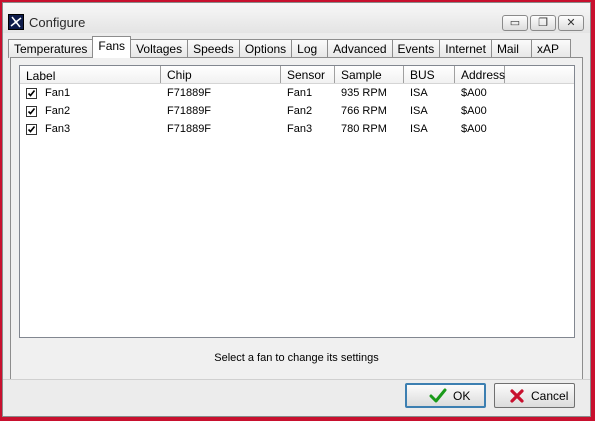 The image size is (595, 421). I want to click on title-bar: Configure ▭ ❐ ✕, so click(296, 18).